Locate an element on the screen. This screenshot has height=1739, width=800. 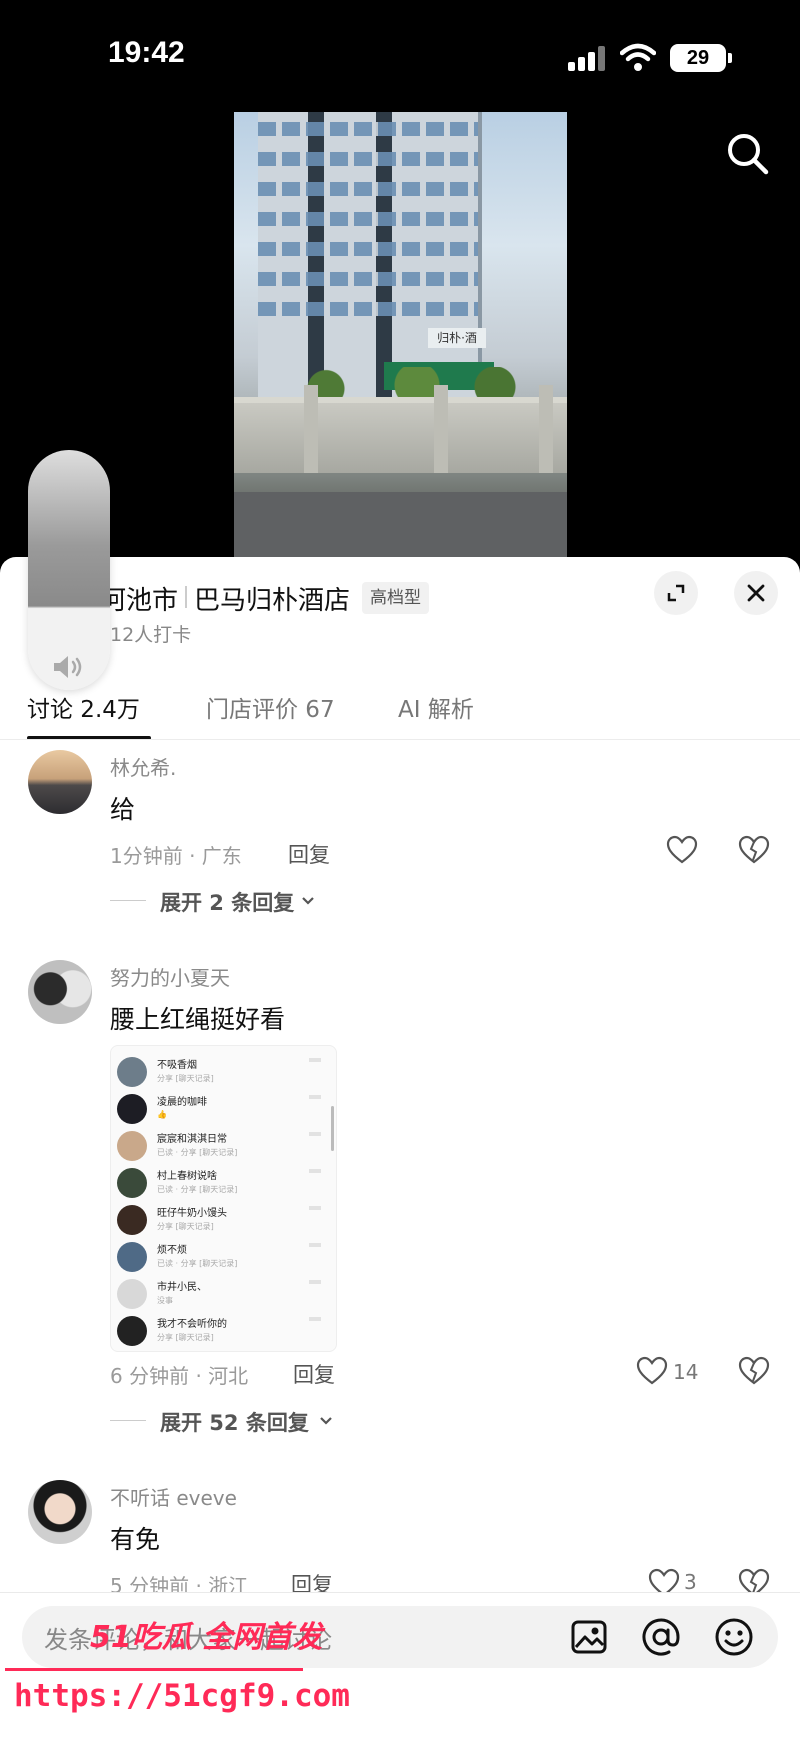
video-player: 归朴·酒 is located at coordinates (400, 334).